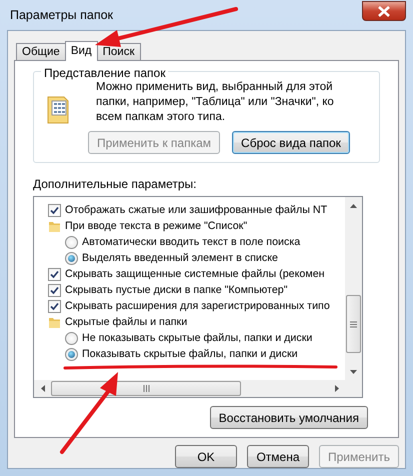  What do you see at coordinates (42, 388) in the screenshot?
I see `scroll-left-icon` at bounding box center [42, 388].